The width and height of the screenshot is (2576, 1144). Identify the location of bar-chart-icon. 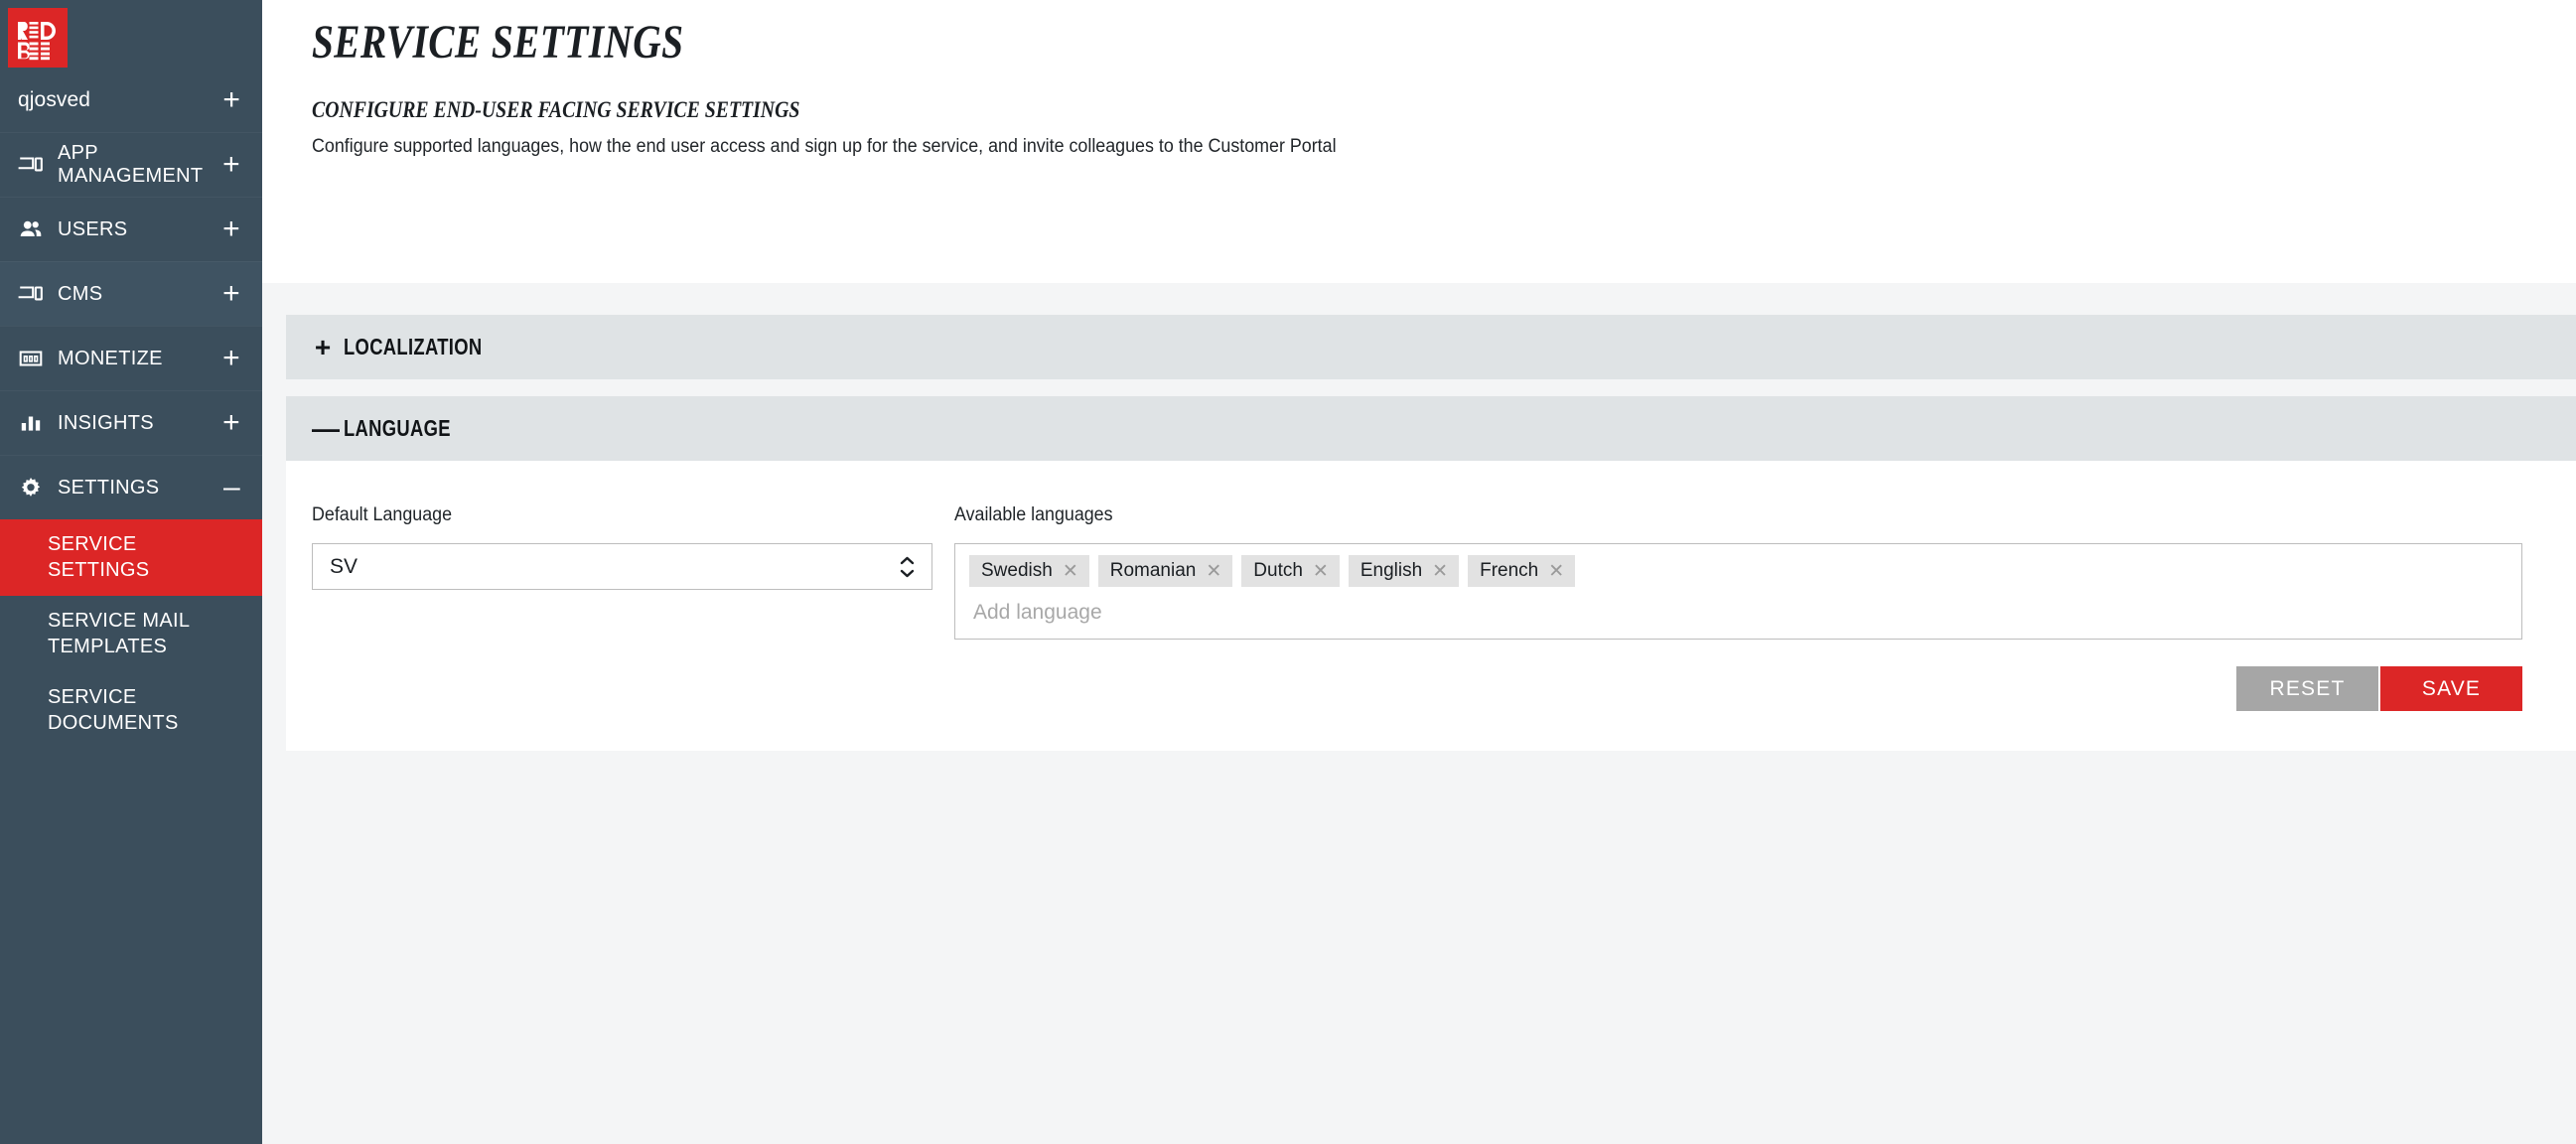
(31, 423).